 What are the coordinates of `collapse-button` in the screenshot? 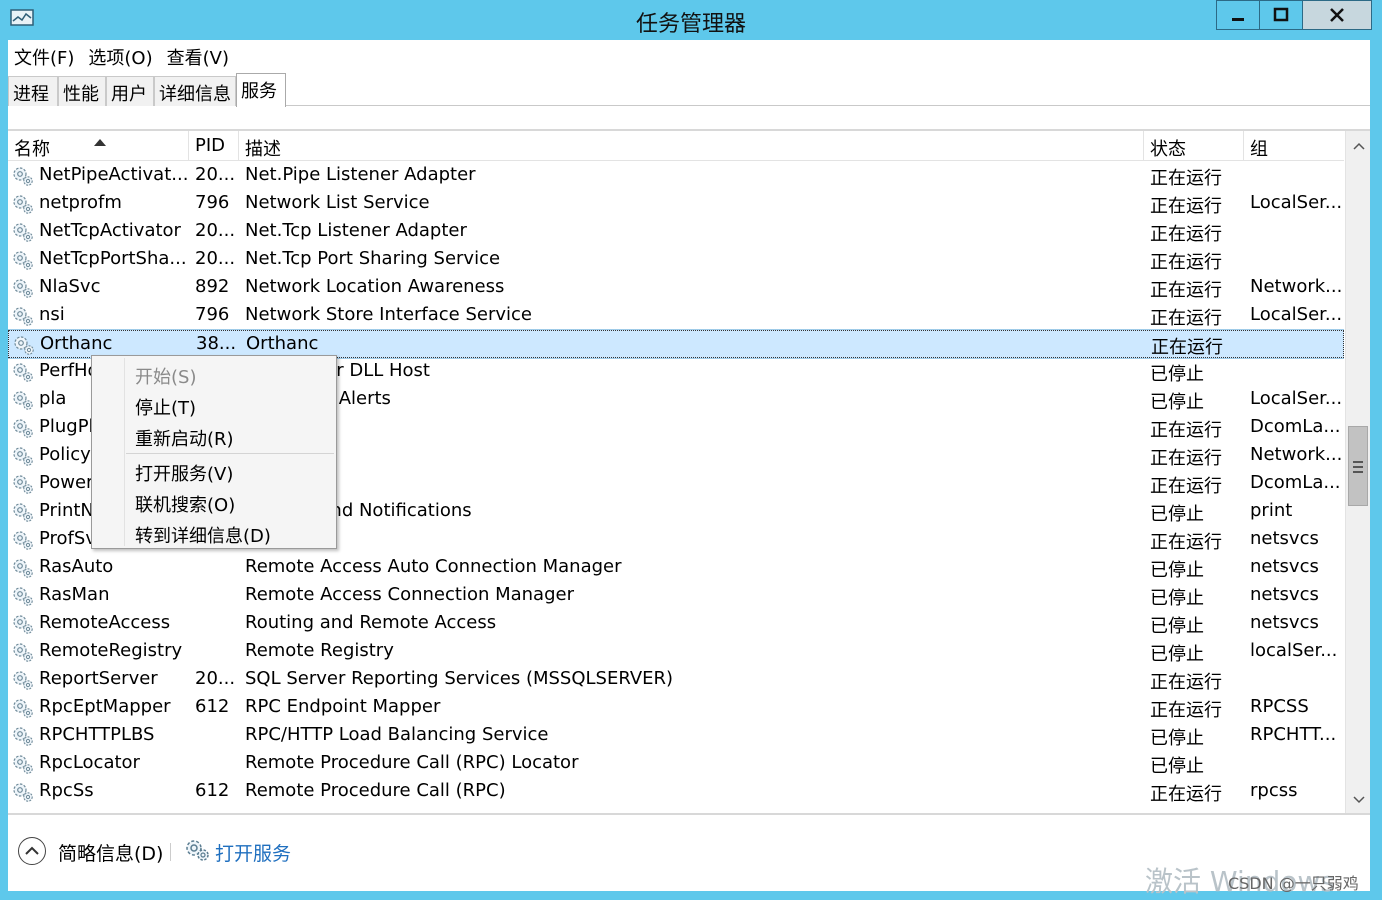 It's located at (32, 851).